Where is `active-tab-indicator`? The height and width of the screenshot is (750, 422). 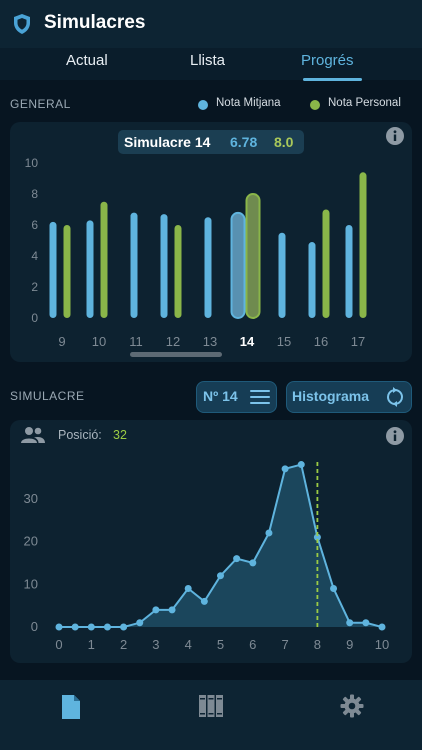 active-tab-indicator is located at coordinates (332, 79).